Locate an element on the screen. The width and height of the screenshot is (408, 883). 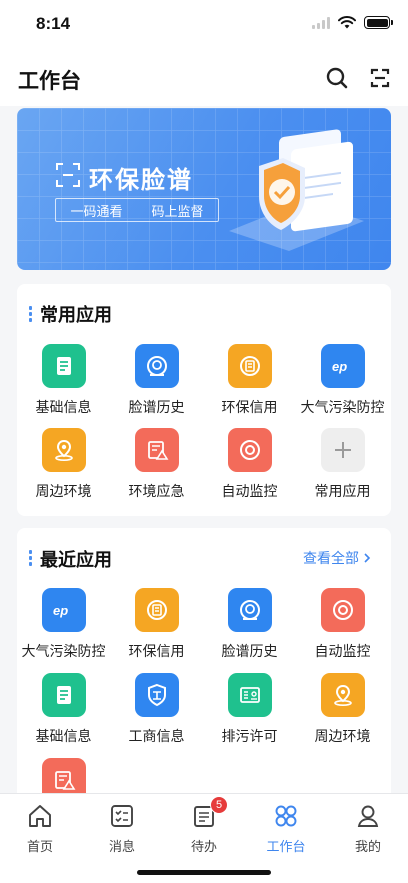
banner-title: 环保脸谱 is located at coordinates (141, 180).